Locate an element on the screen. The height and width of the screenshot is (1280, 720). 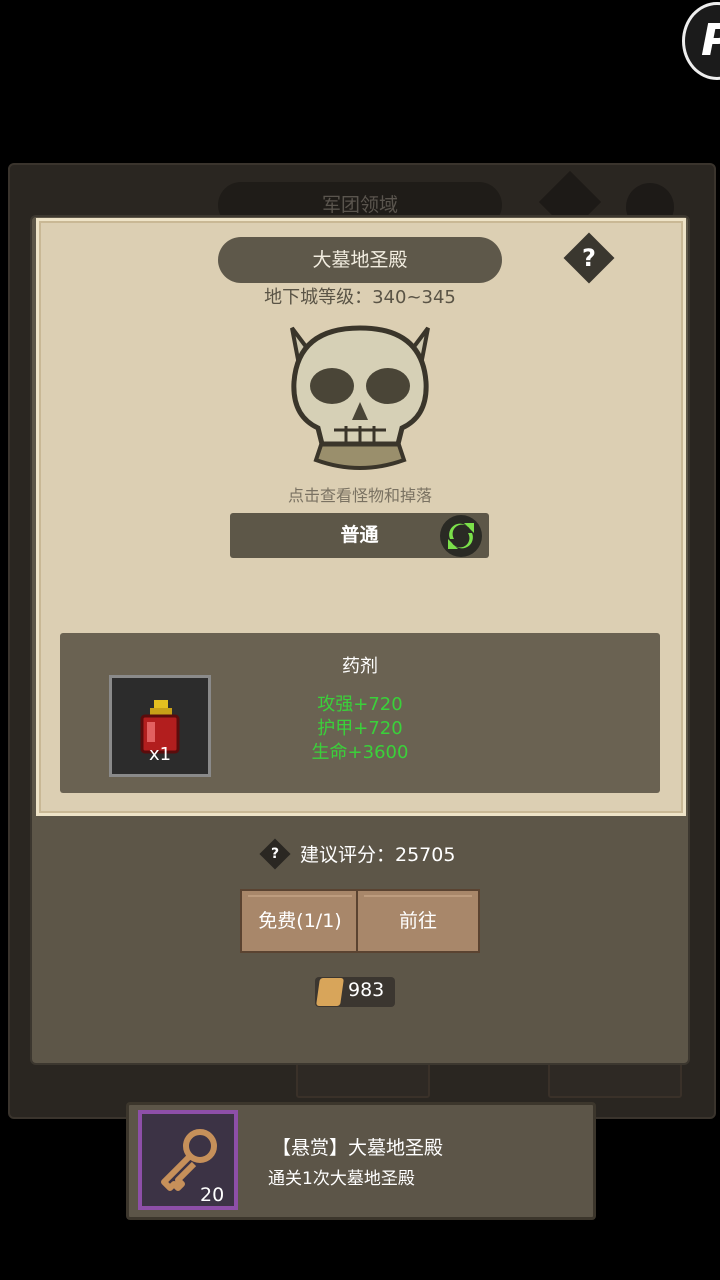
stat-armor: 护甲+720 is located at coordinates (360, 728).